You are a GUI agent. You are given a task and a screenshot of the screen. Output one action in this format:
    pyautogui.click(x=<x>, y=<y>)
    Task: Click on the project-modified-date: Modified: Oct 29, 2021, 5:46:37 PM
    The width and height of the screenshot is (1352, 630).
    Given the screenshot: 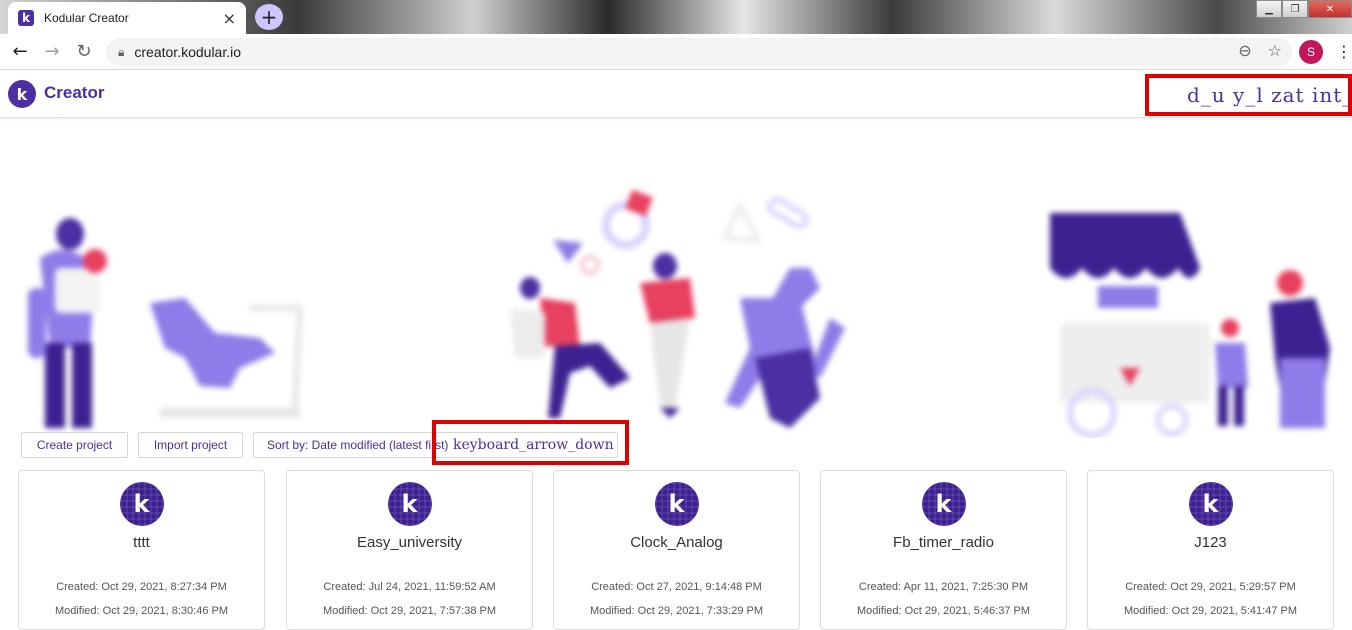 What is the action you would take?
    pyautogui.click(x=943, y=611)
    